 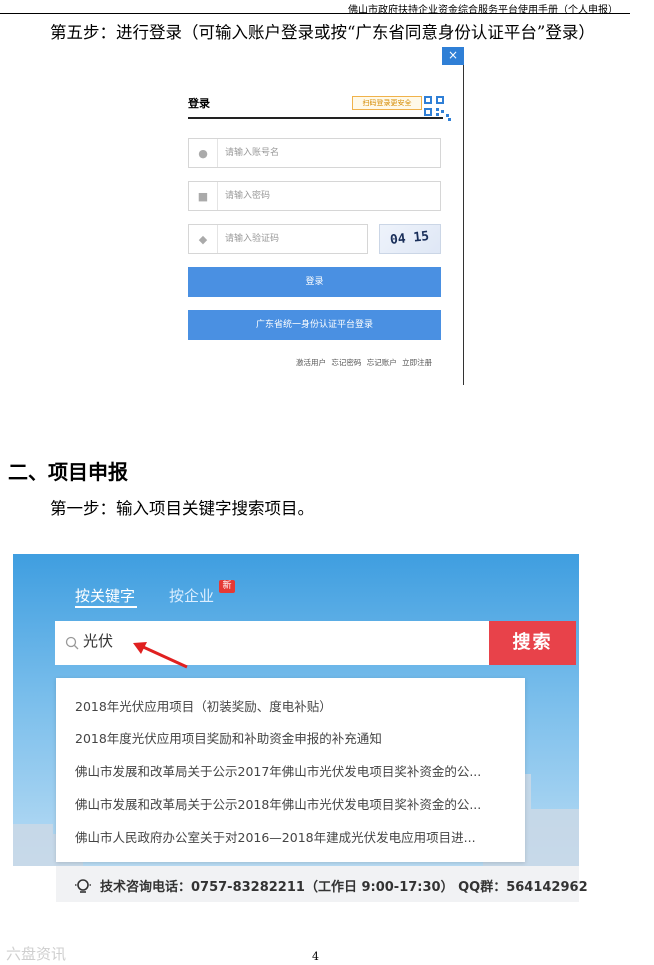 What do you see at coordinates (105, 595) in the screenshot?
I see `tab-keyword: 按关键字` at bounding box center [105, 595].